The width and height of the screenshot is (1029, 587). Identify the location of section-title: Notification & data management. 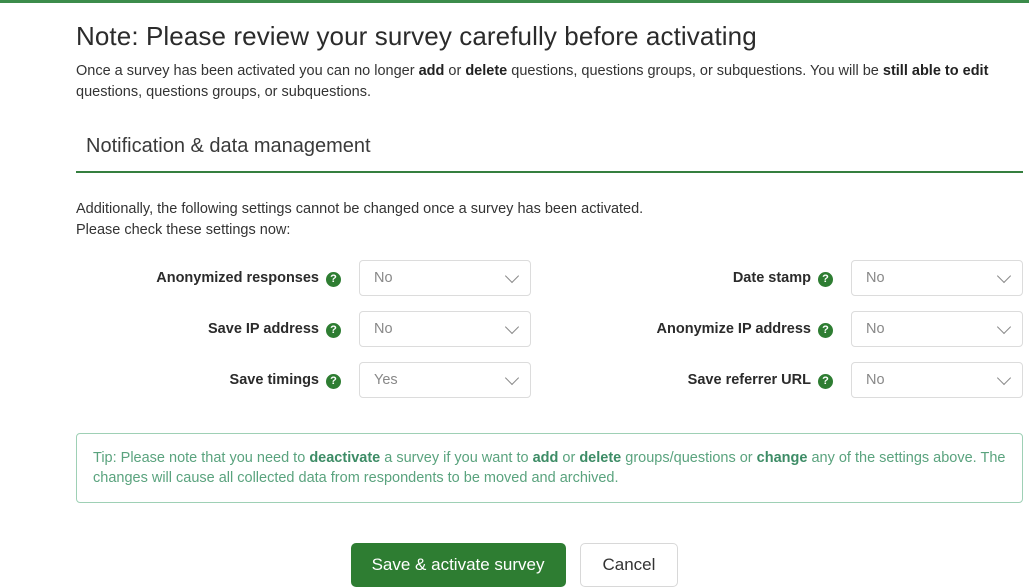
(228, 146).